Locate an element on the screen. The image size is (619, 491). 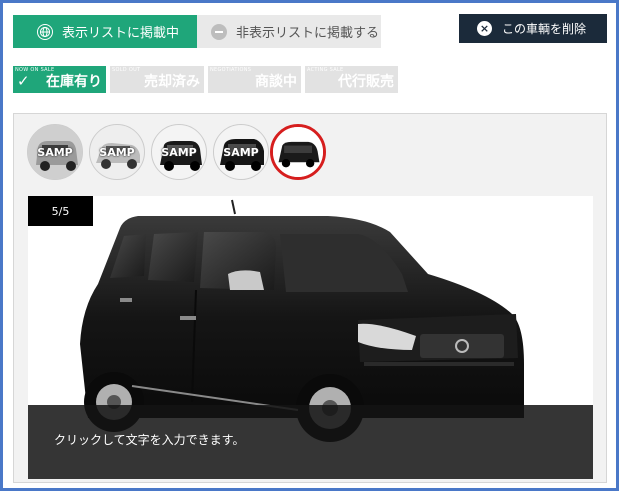
status-in-stock: NOW ON SALE ✓ 在庫有り is located at coordinates (59, 79).